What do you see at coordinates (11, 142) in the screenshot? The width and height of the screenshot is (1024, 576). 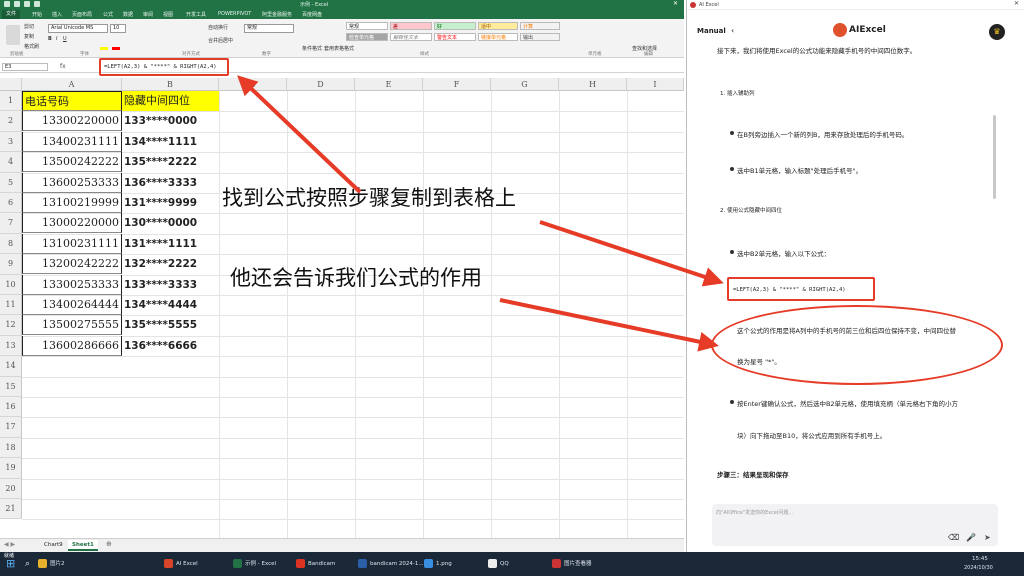 I see `row-header: 3` at bounding box center [11, 142].